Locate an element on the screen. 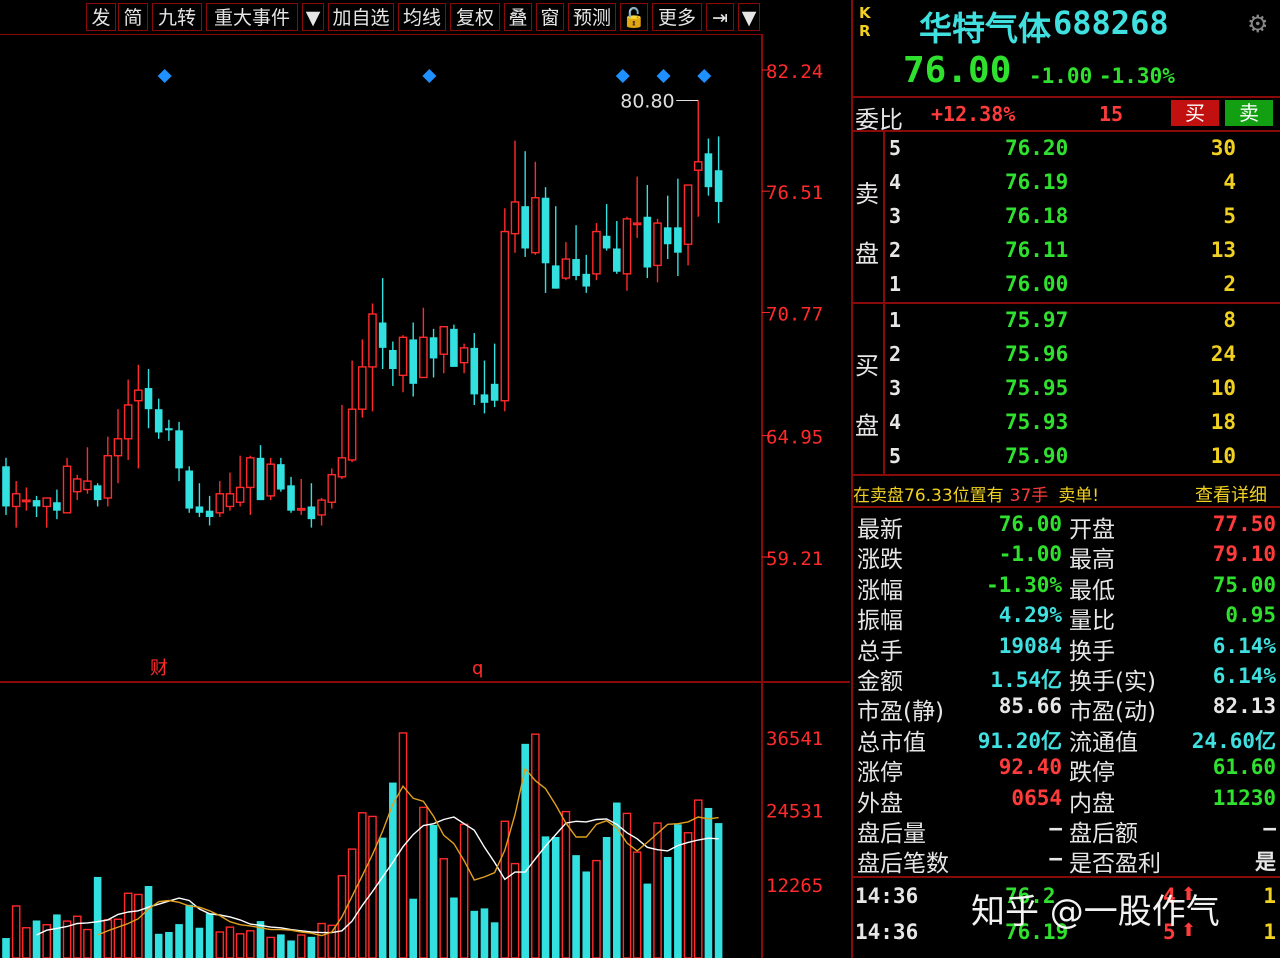  gear-icon: ⚙ is located at coordinates (1258, 24).